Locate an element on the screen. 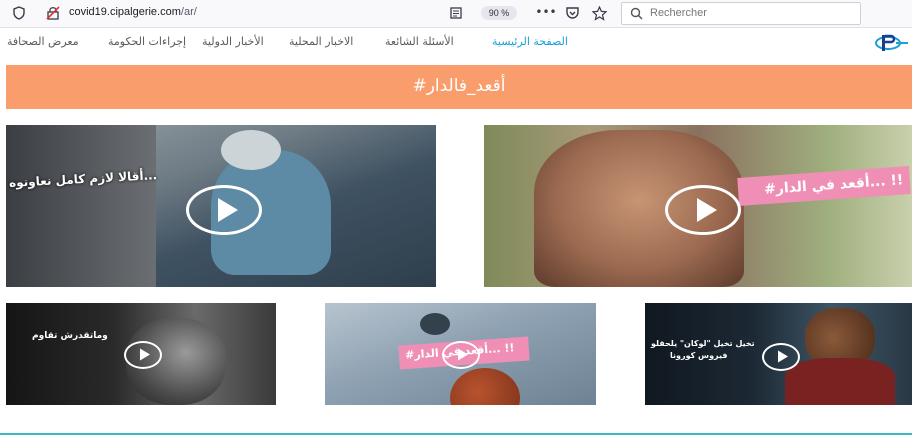 Image resolution: width=912 pixels, height=437 pixels. video-card-child: تخيل تخيل "لوكان" يلحقلو فيروس كورونا is located at coordinates (778, 354).